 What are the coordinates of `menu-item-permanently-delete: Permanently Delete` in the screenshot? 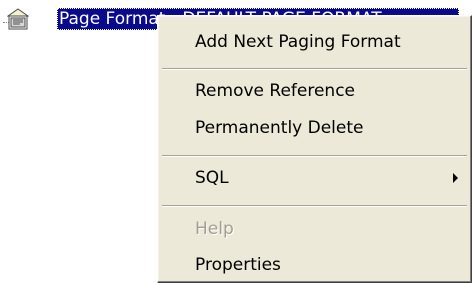 It's located at (314, 128).